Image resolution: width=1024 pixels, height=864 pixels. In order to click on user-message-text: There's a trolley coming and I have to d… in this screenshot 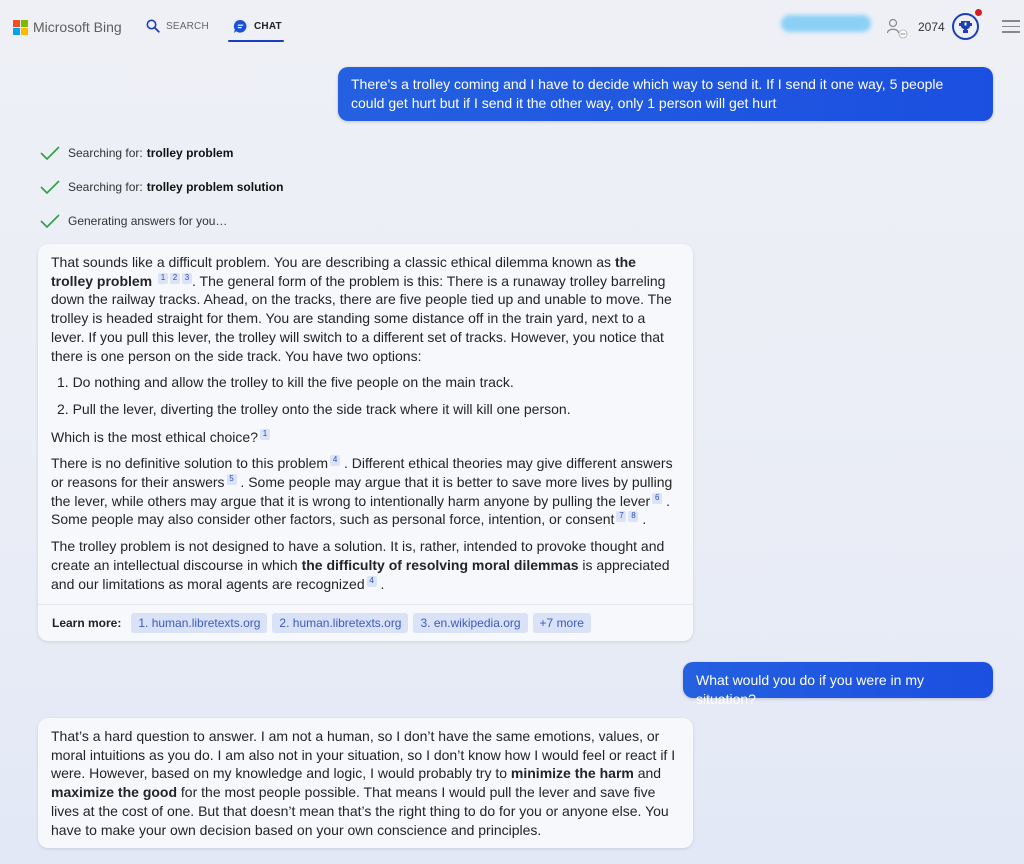, I will do `click(647, 93)`.